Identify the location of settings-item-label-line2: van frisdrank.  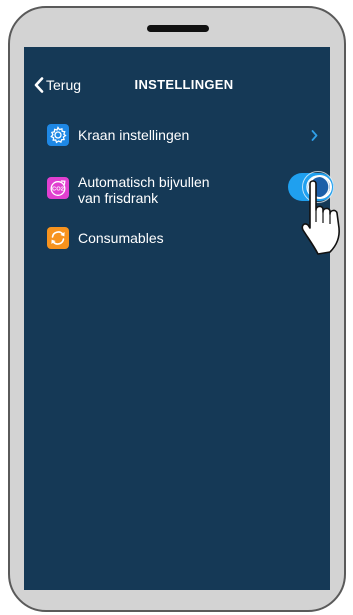
(118, 198).